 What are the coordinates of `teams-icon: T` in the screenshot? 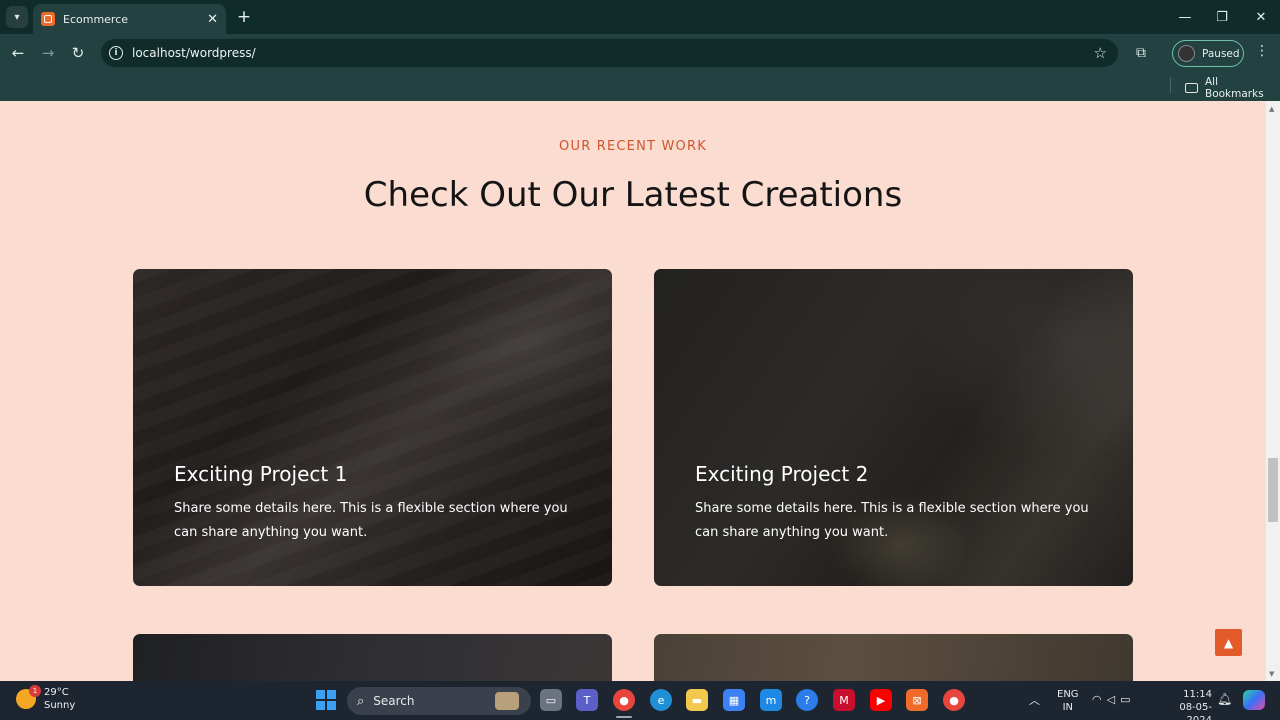 It's located at (587, 700).